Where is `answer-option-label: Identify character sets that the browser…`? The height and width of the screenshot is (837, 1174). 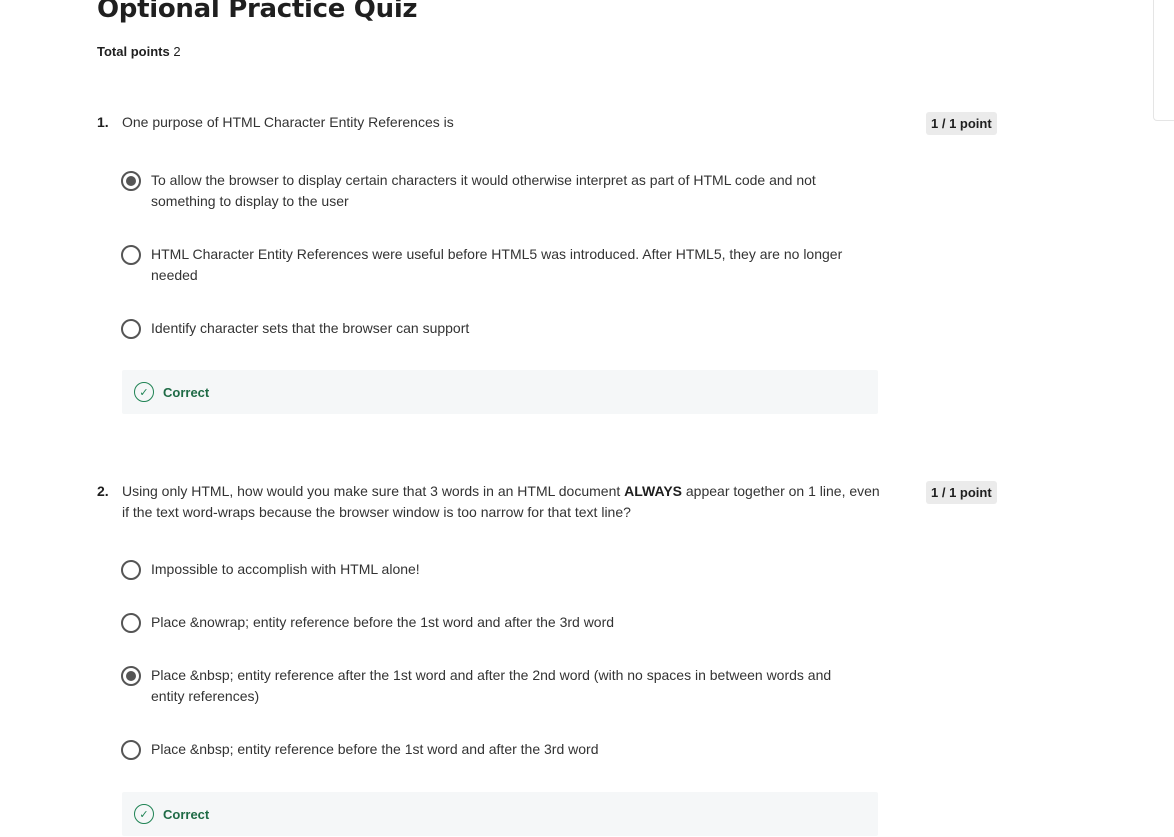 answer-option-label: Identify character sets that the browser… is located at coordinates (310, 328).